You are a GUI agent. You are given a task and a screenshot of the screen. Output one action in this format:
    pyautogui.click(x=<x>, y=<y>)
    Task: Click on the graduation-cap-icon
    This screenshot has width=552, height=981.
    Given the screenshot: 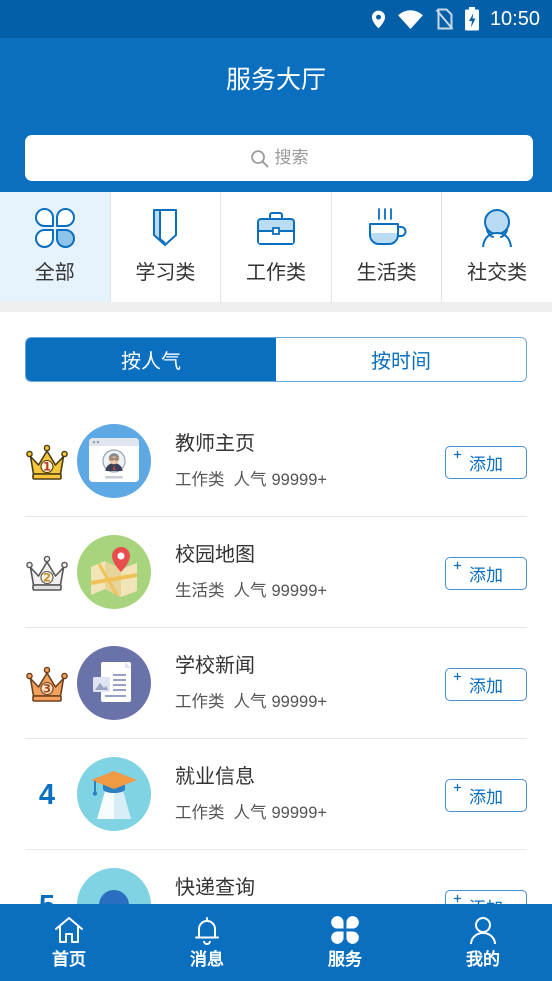 What is the action you would take?
    pyautogui.click(x=114, y=794)
    